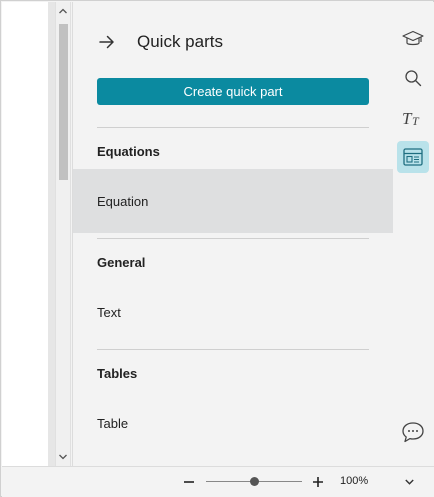 The image size is (434, 497). Describe the element at coordinates (318, 482) in the screenshot. I see `zoom-in-icon` at that location.